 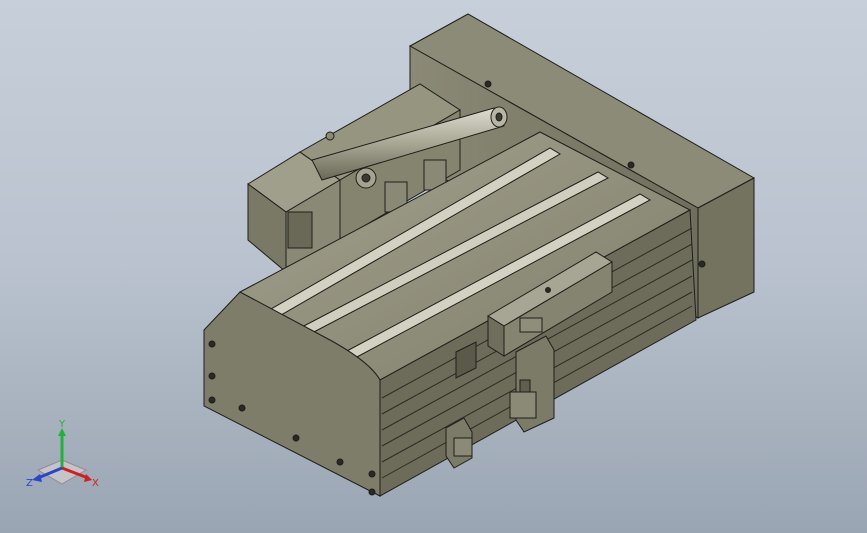 What do you see at coordinates (62, 425) in the screenshot?
I see `y-axis-label: Y` at bounding box center [62, 425].